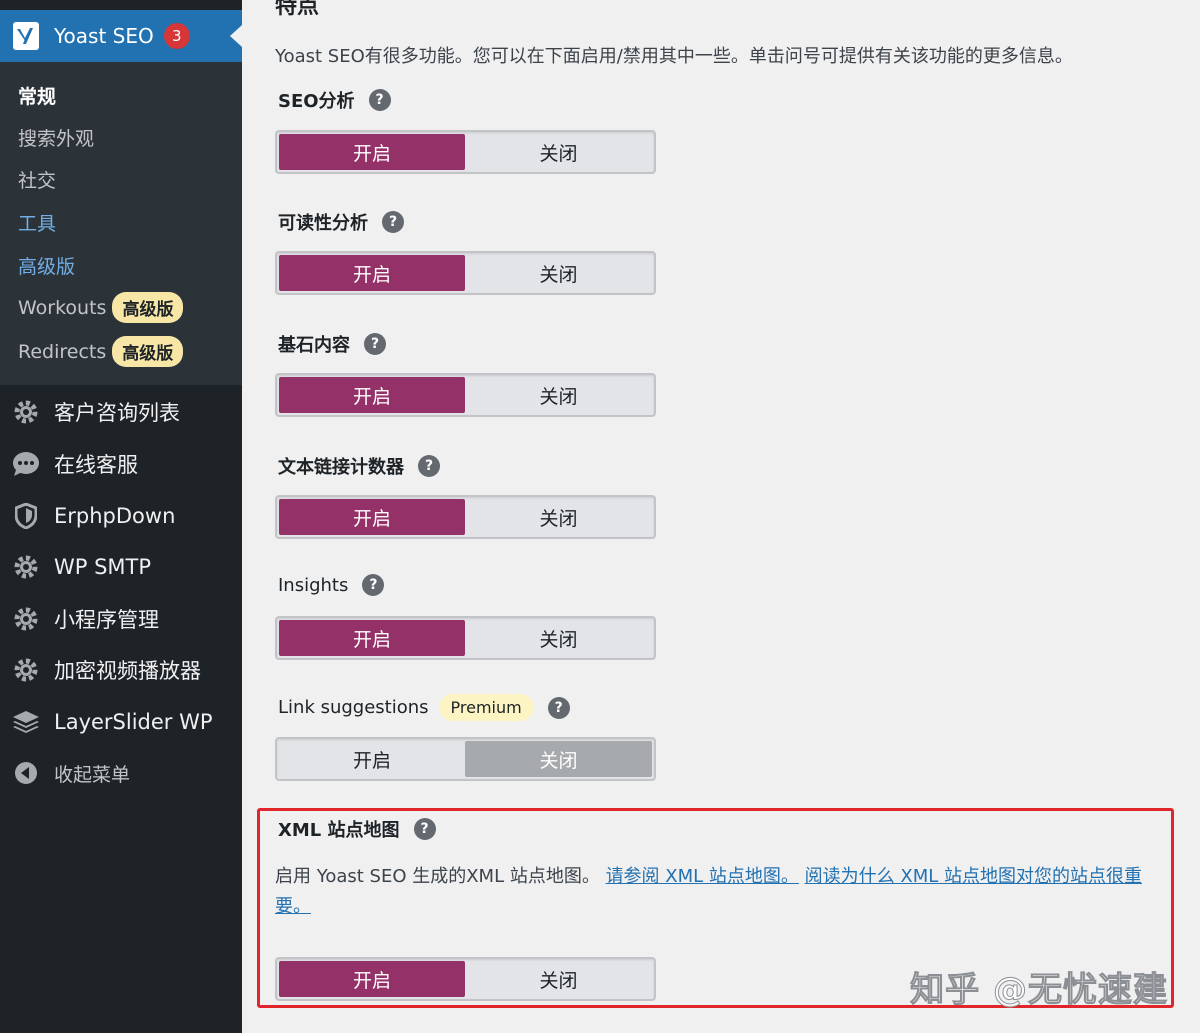  I want to click on menu-item-wp-smtp: WP SMTP, so click(81, 567).